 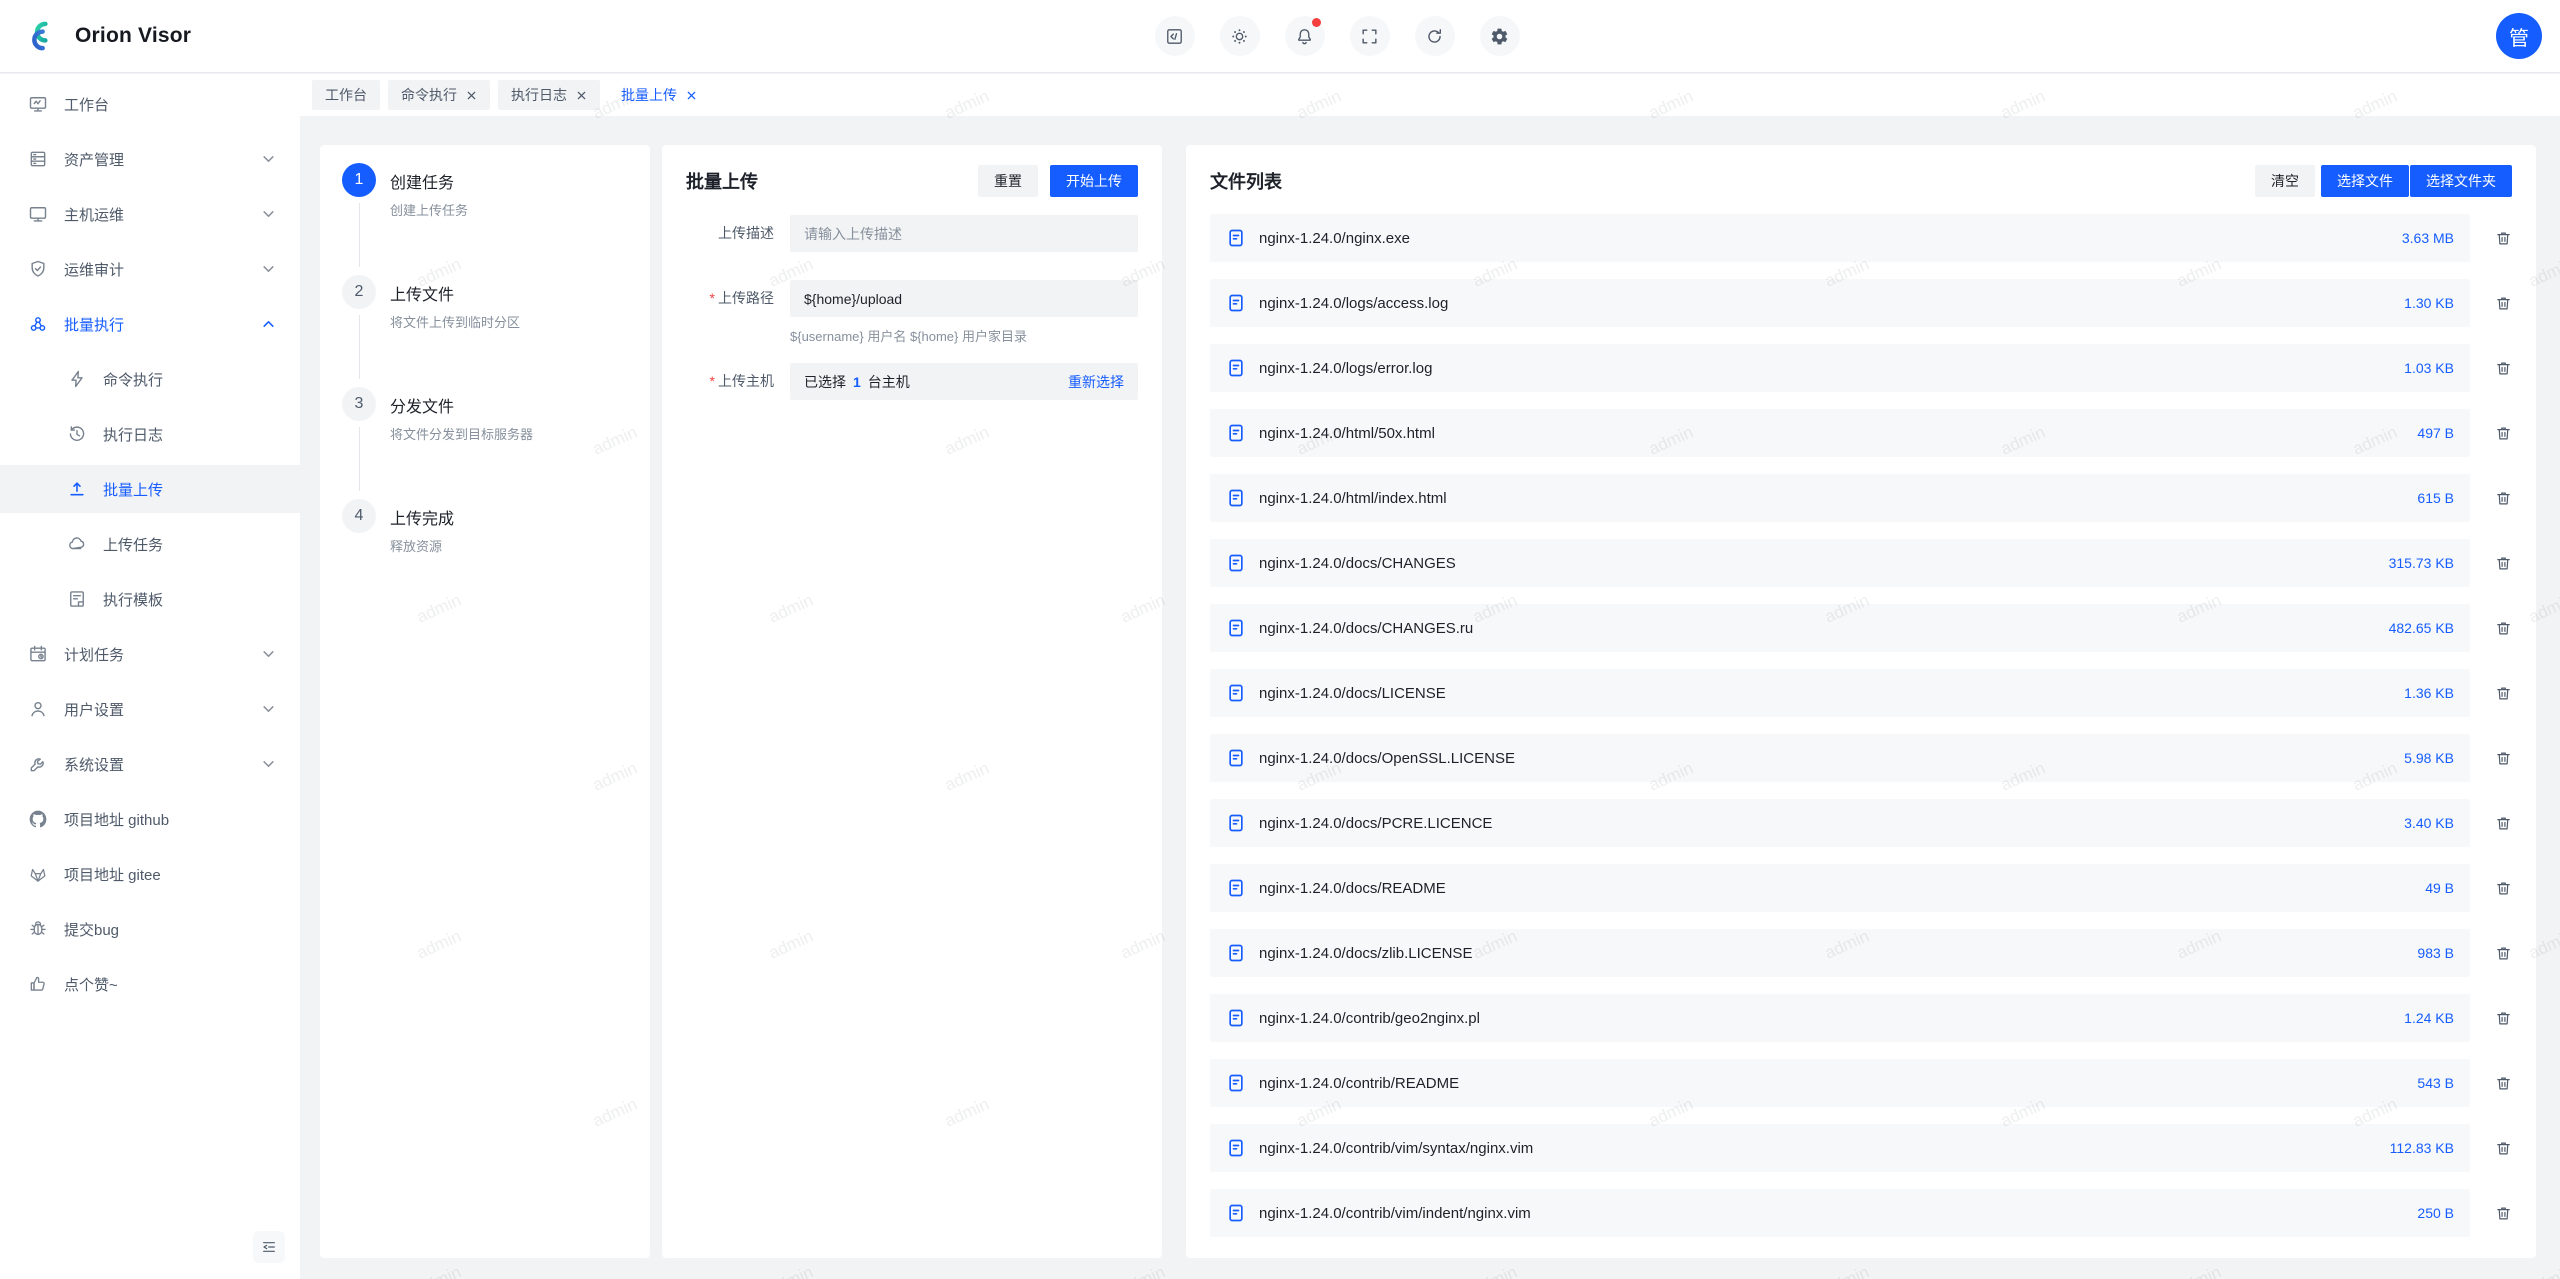 What do you see at coordinates (346, 95) in the screenshot?
I see `page-tab: 工作台` at bounding box center [346, 95].